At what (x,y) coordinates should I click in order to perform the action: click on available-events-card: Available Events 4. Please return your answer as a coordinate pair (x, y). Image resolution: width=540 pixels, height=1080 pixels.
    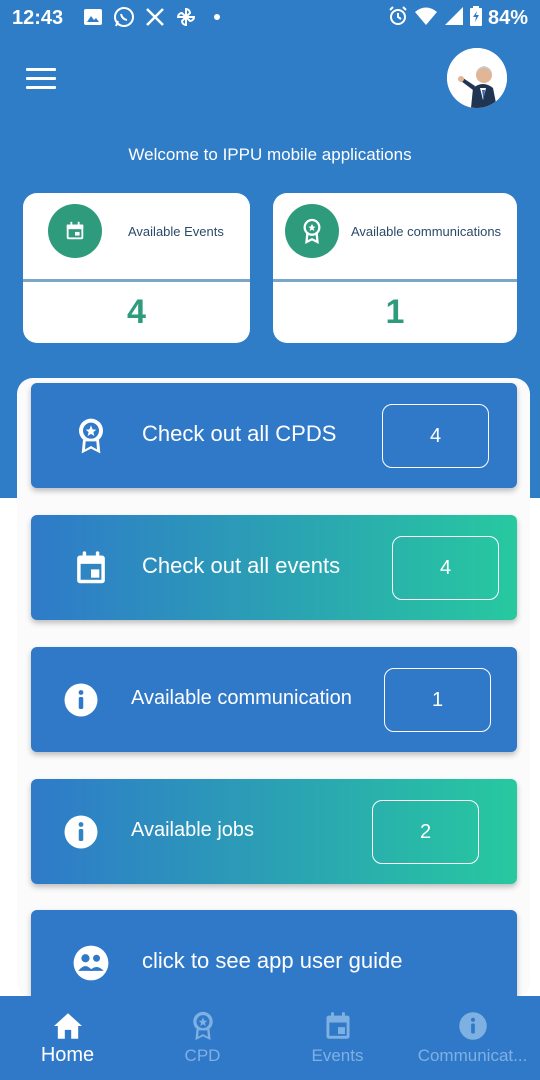
    Looking at the image, I should click on (136, 268).